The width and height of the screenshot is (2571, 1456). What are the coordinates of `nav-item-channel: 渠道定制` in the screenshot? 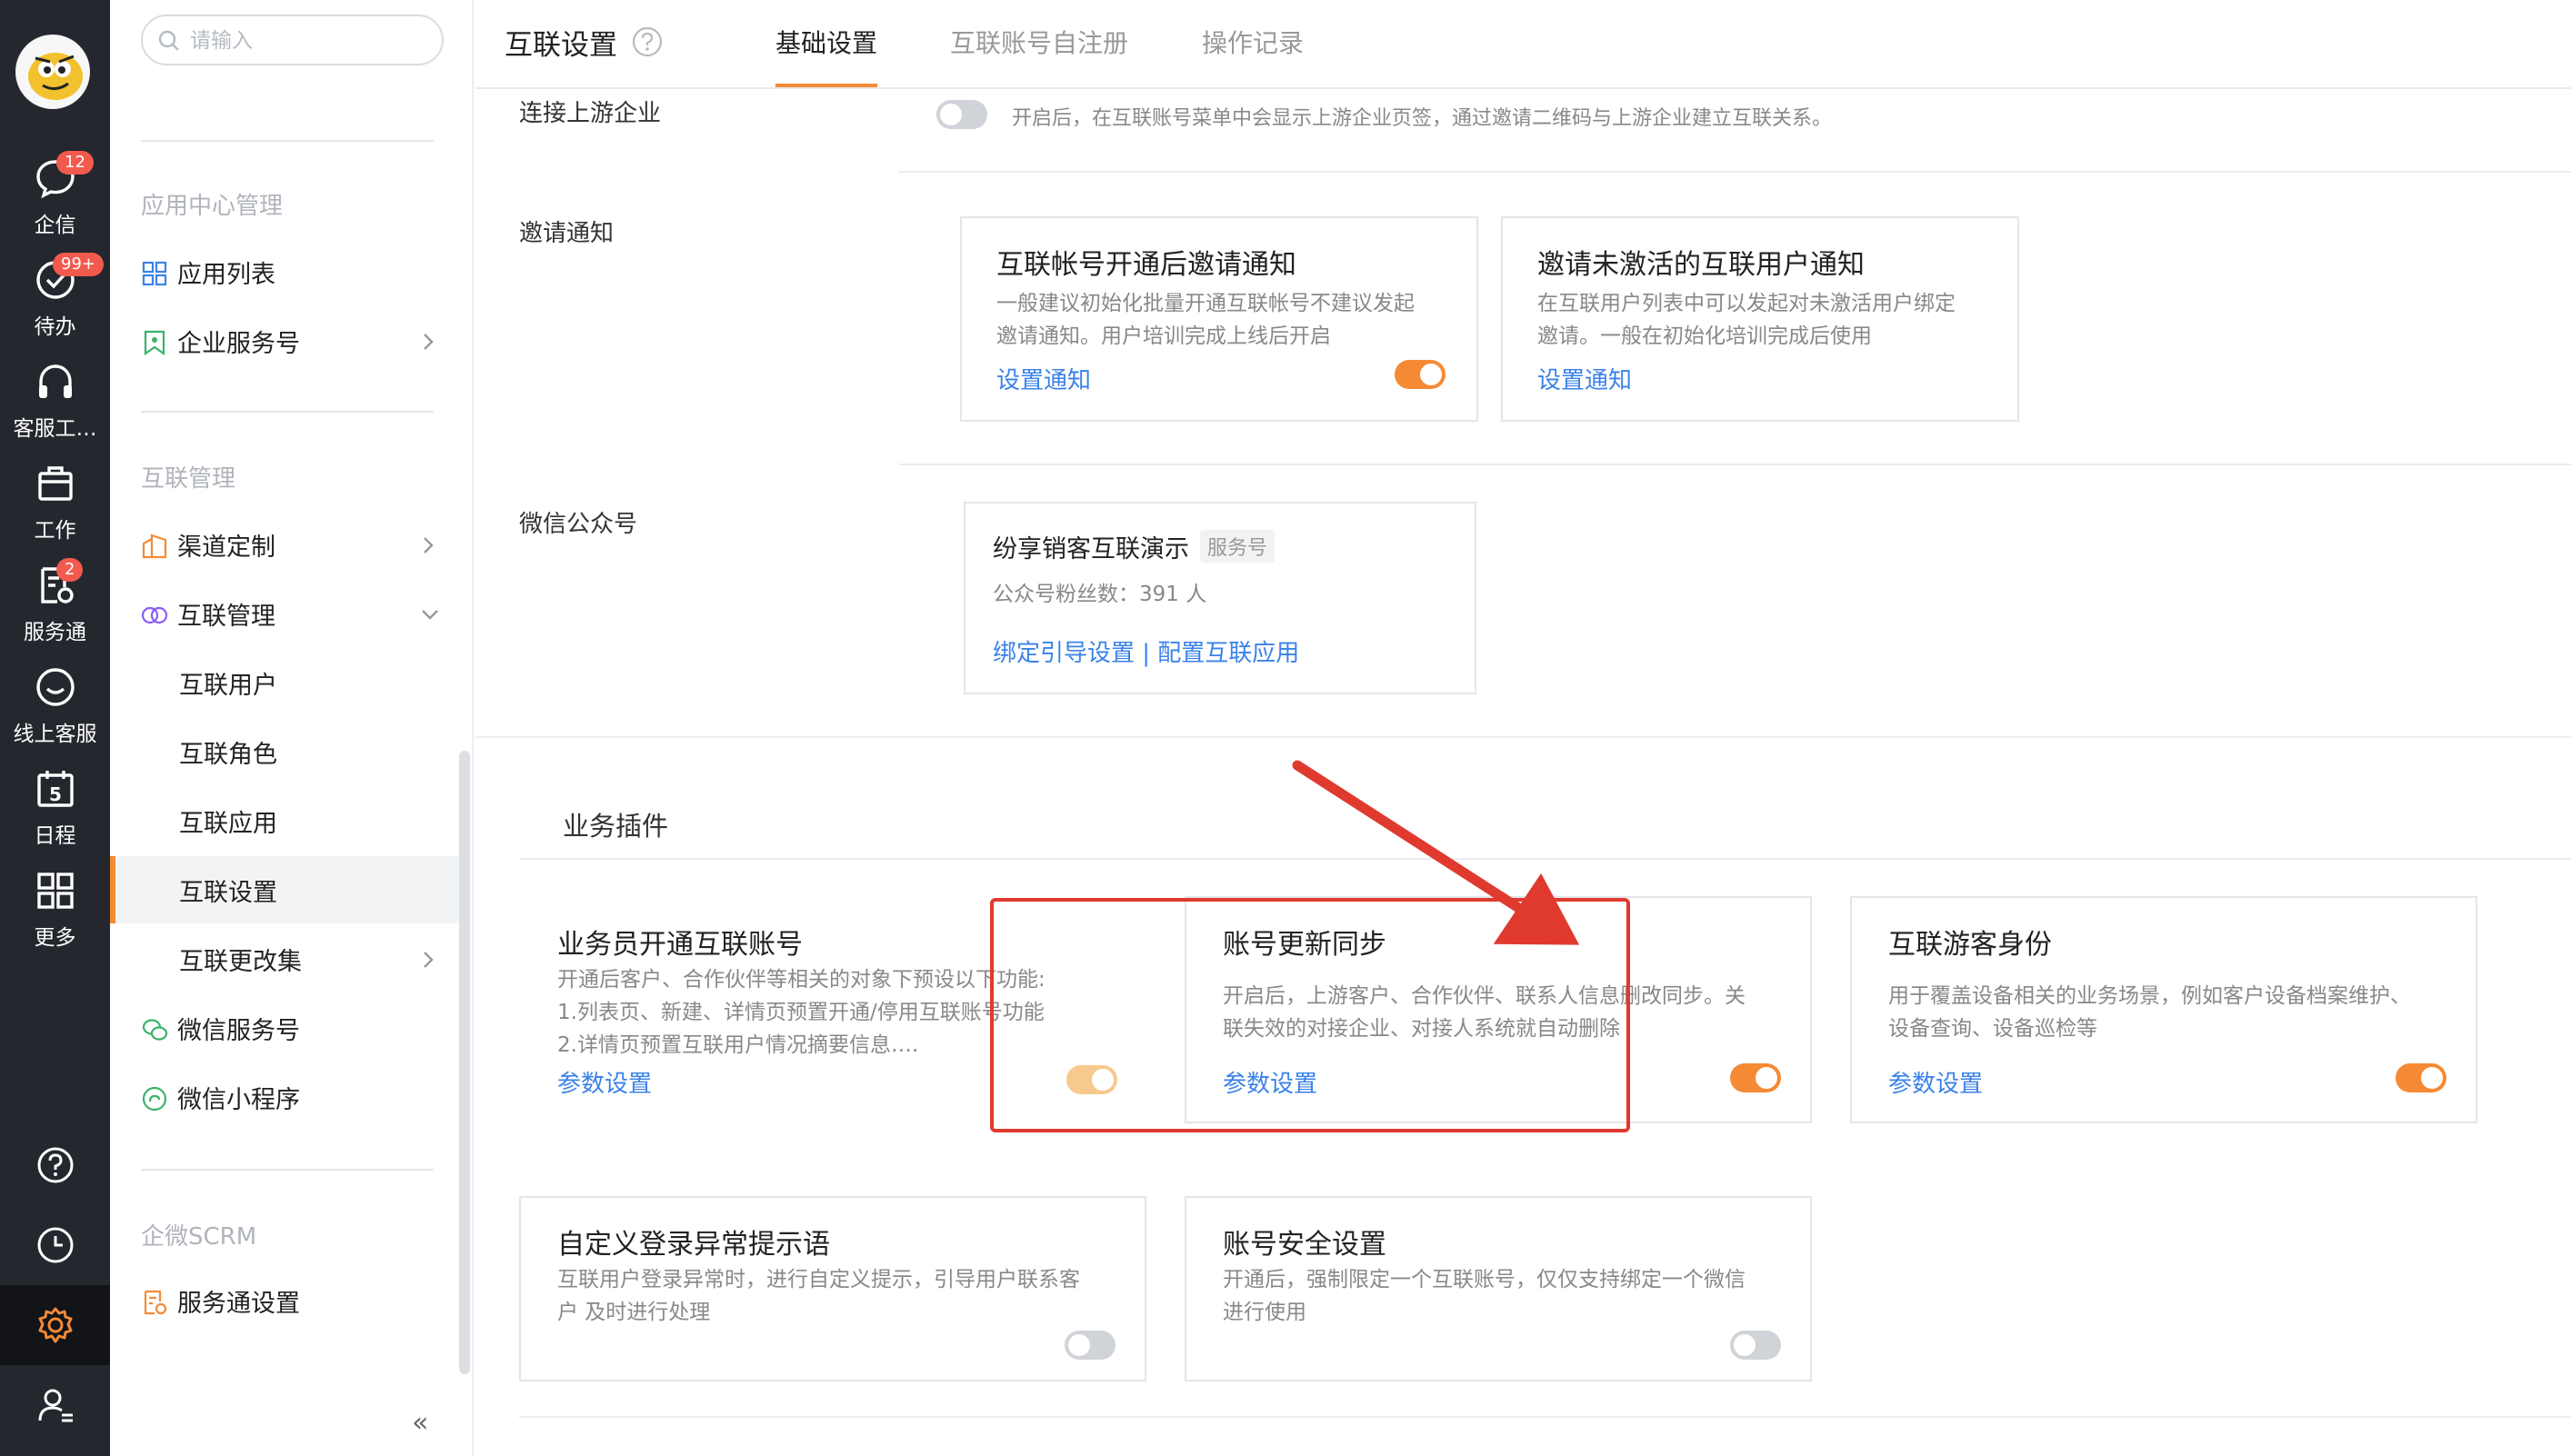 It's located at (286, 544).